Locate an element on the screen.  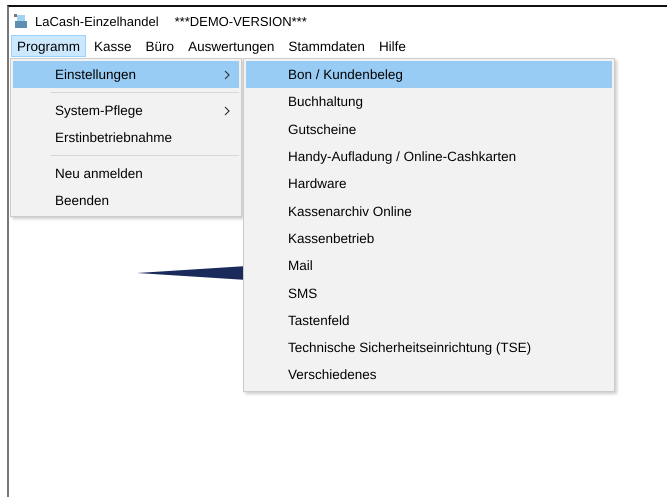
menu-item: SMS is located at coordinates (429, 293).